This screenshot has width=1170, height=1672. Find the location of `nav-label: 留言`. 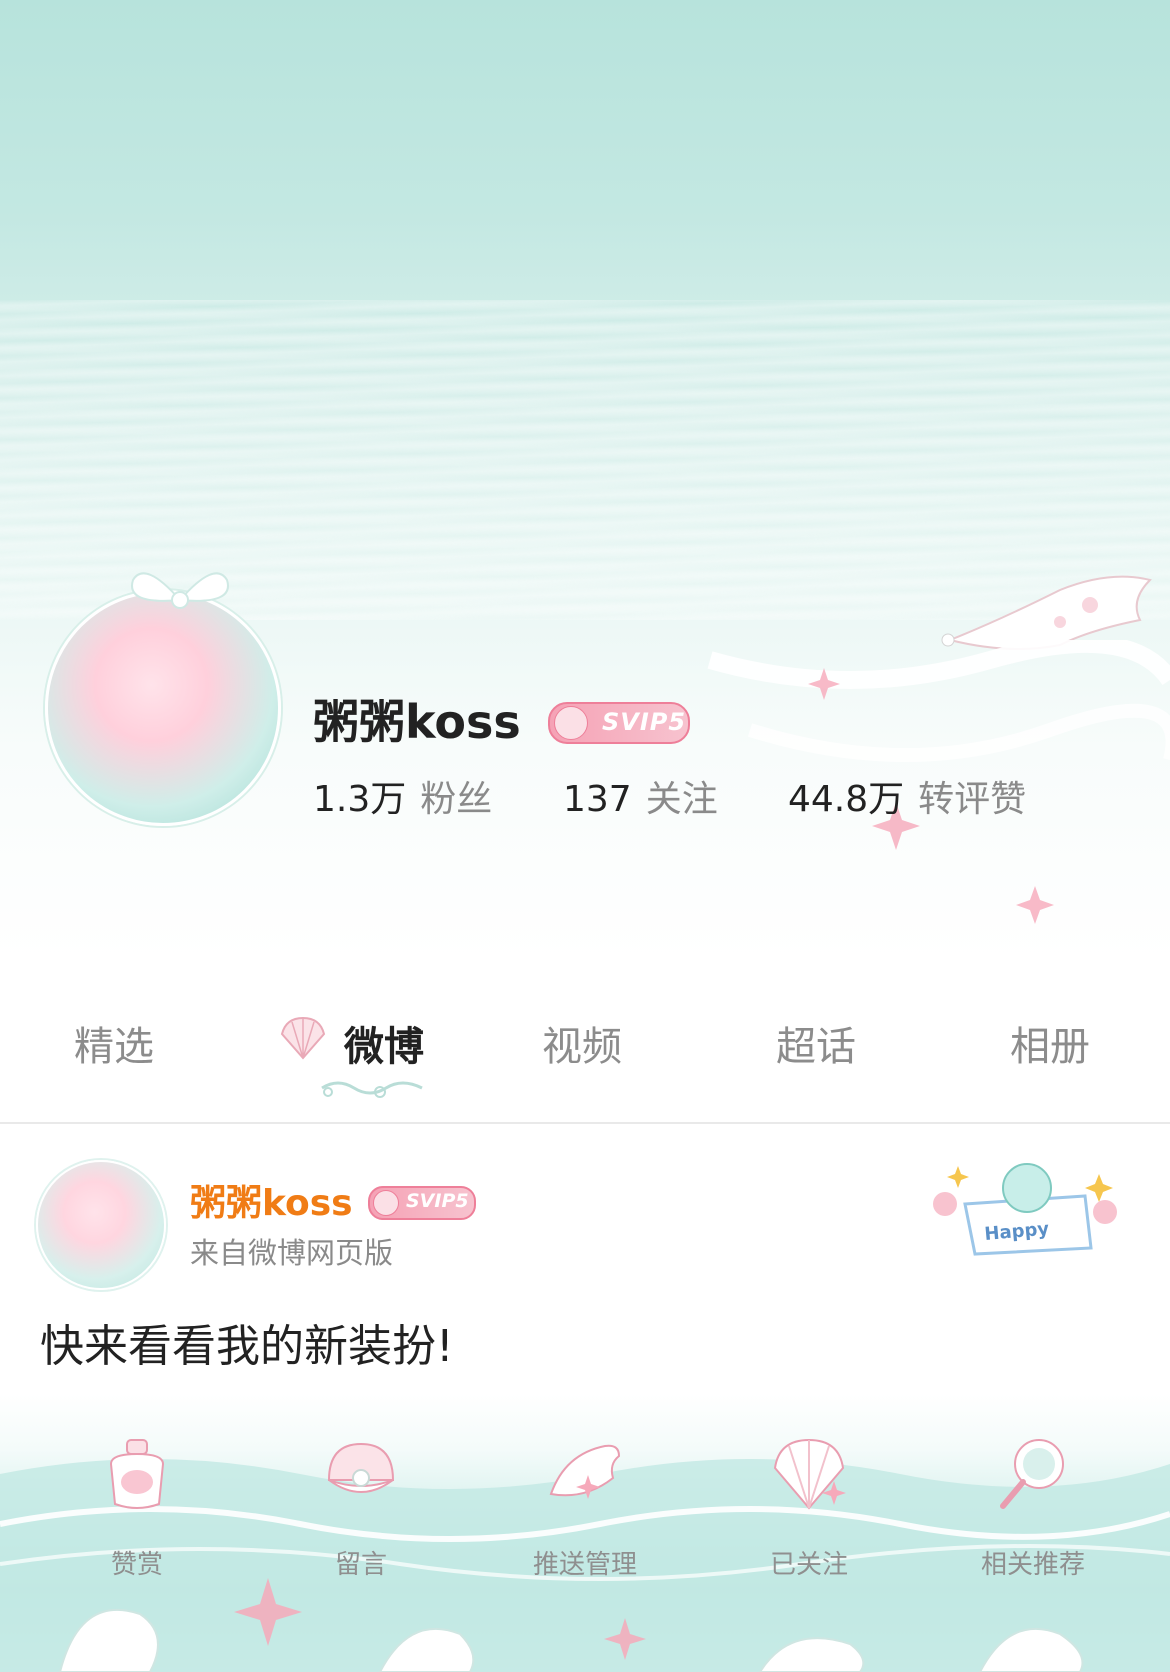

nav-label: 留言 is located at coordinates (360, 1565).